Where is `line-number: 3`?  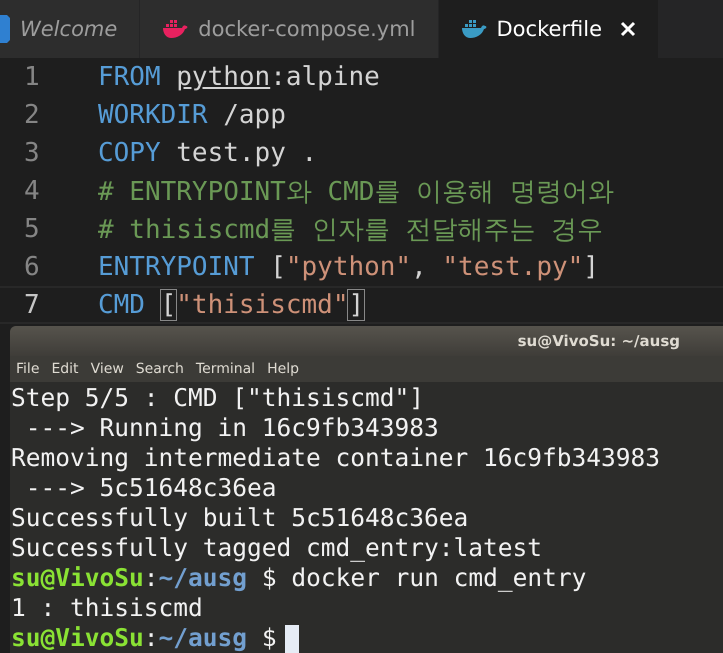
line-number: 3 is located at coordinates (32, 153).